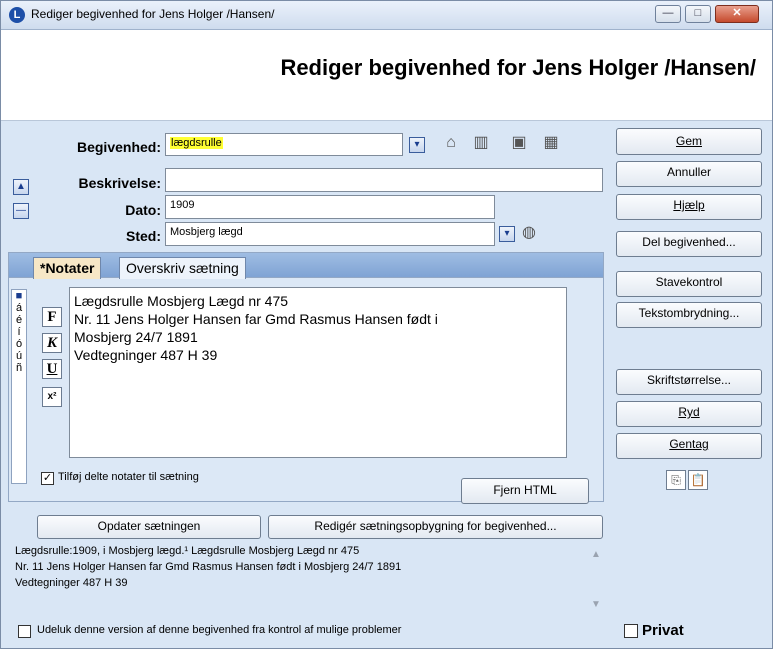 Image resolution: width=773 pixels, height=649 pixels. What do you see at coordinates (597, 579) in the screenshot?
I see `sentence-scrollbar: ▲ ▼` at bounding box center [597, 579].